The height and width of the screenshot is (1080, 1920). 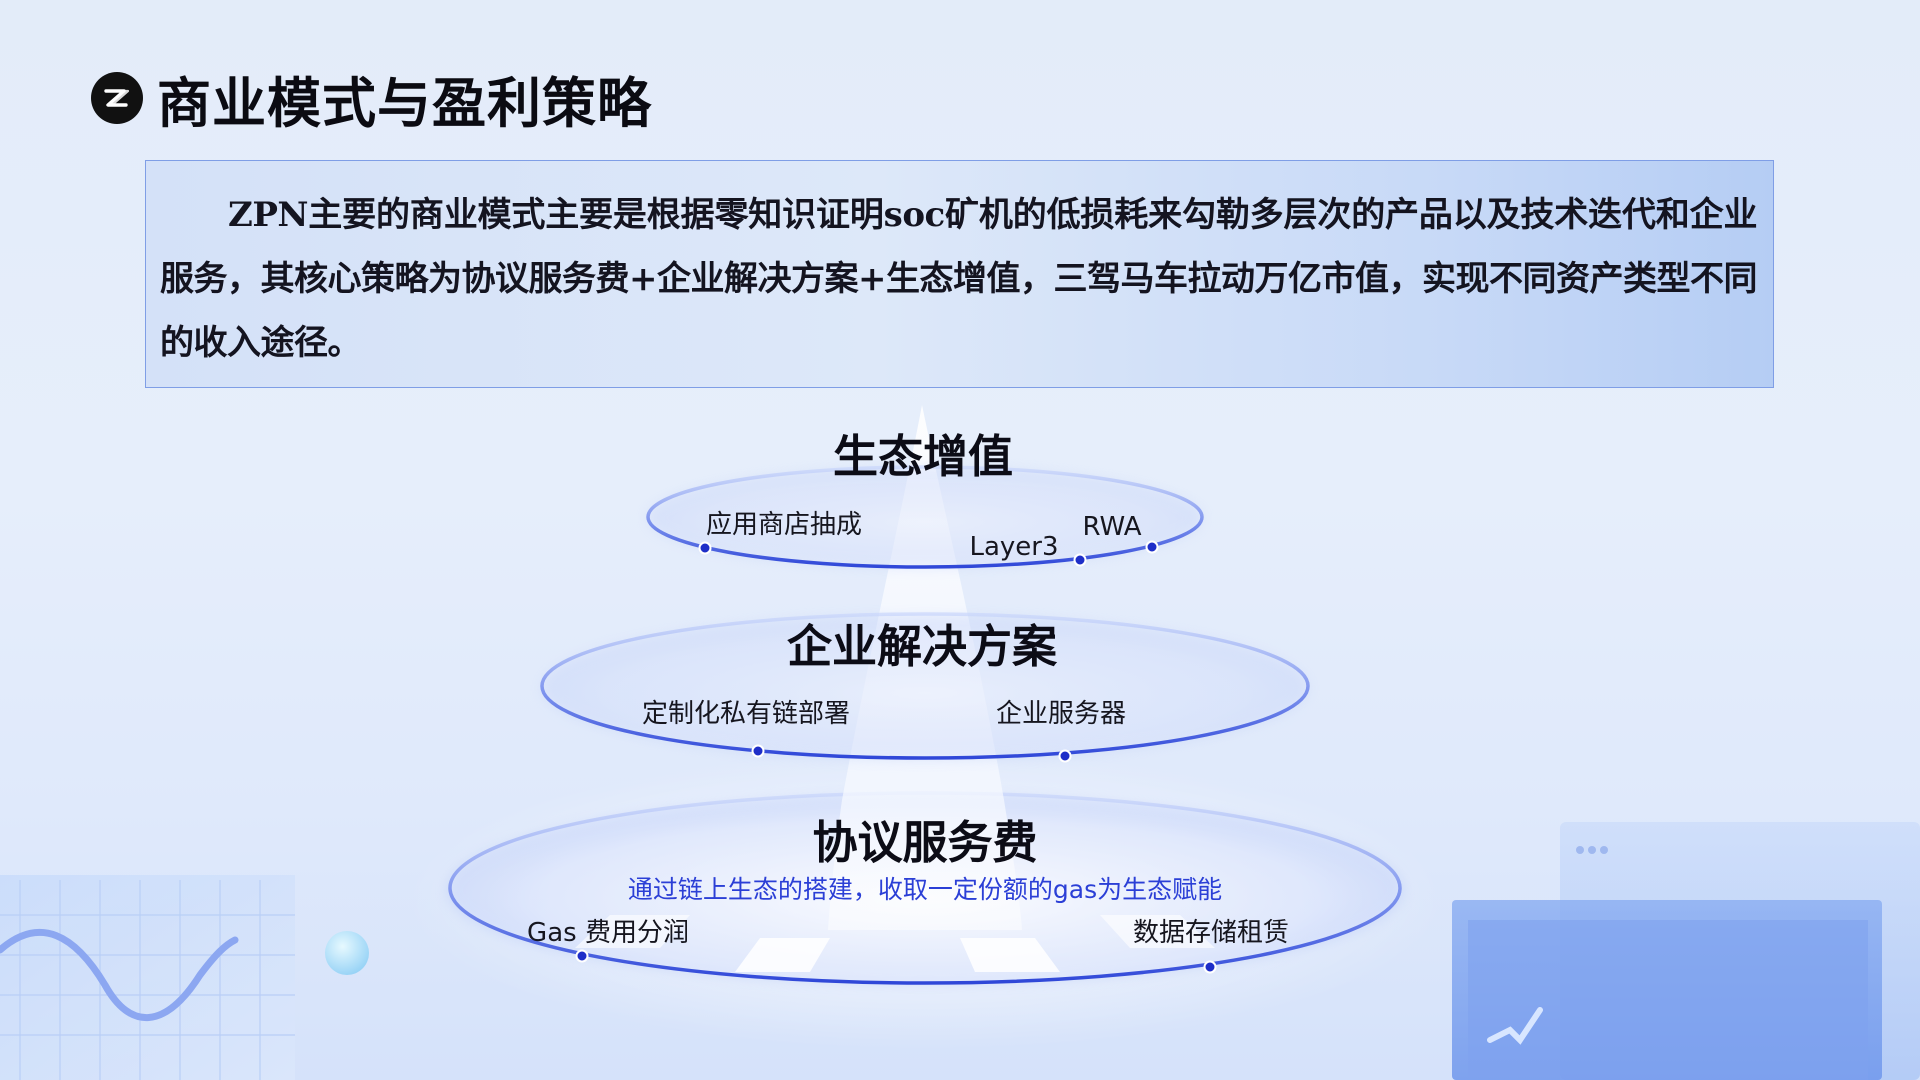 What do you see at coordinates (746, 714) in the screenshot?
I see `item-private-chain-deployment: 定制化私有链部署` at bounding box center [746, 714].